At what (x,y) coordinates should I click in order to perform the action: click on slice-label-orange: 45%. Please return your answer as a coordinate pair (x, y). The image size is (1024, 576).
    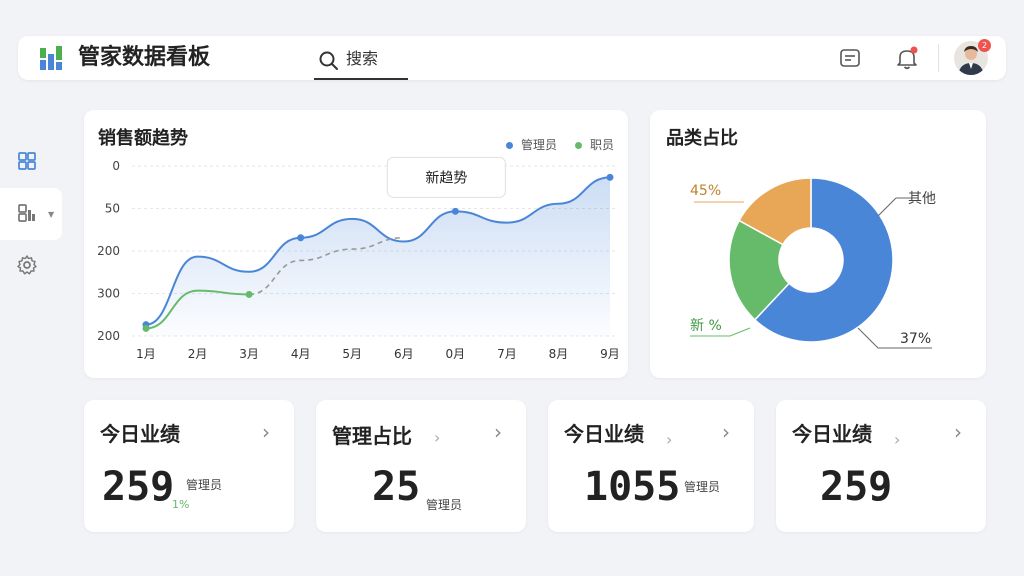
    Looking at the image, I should click on (705, 191).